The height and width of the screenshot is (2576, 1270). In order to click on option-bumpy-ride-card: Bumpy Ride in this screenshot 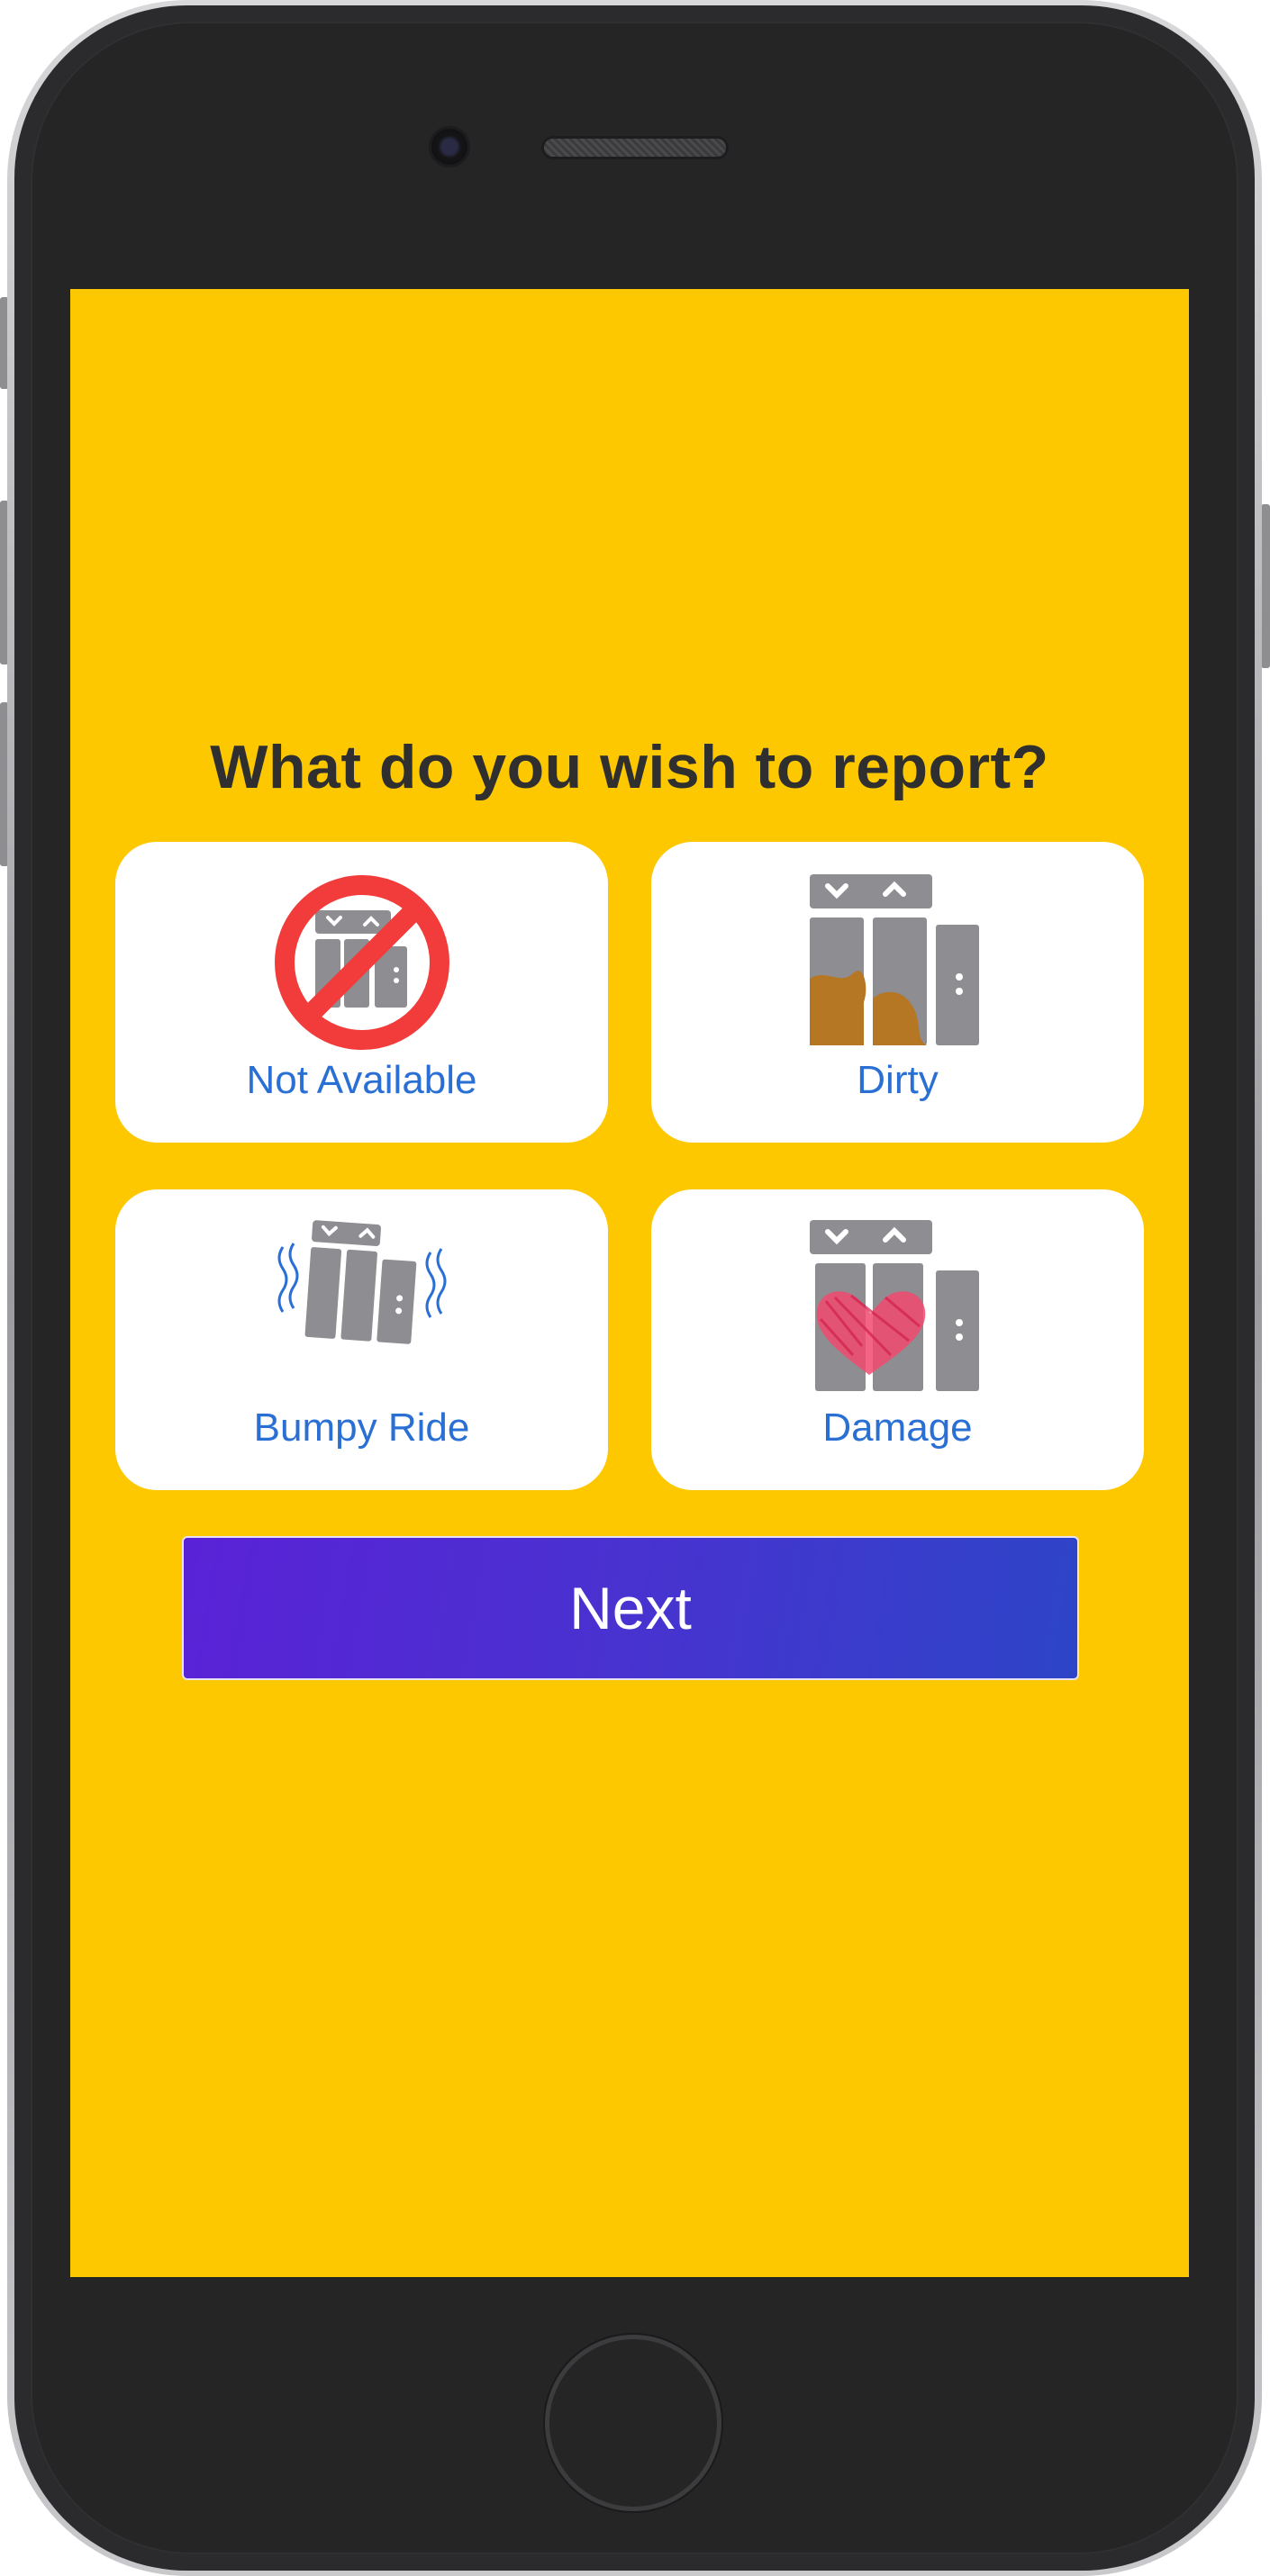, I will do `click(361, 1339)`.